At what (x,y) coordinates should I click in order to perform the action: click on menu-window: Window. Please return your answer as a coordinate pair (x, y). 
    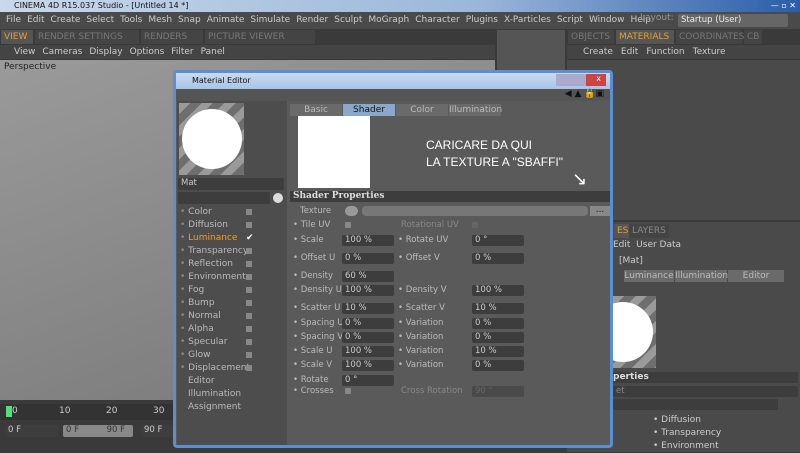
    Looking at the image, I should click on (607, 20).